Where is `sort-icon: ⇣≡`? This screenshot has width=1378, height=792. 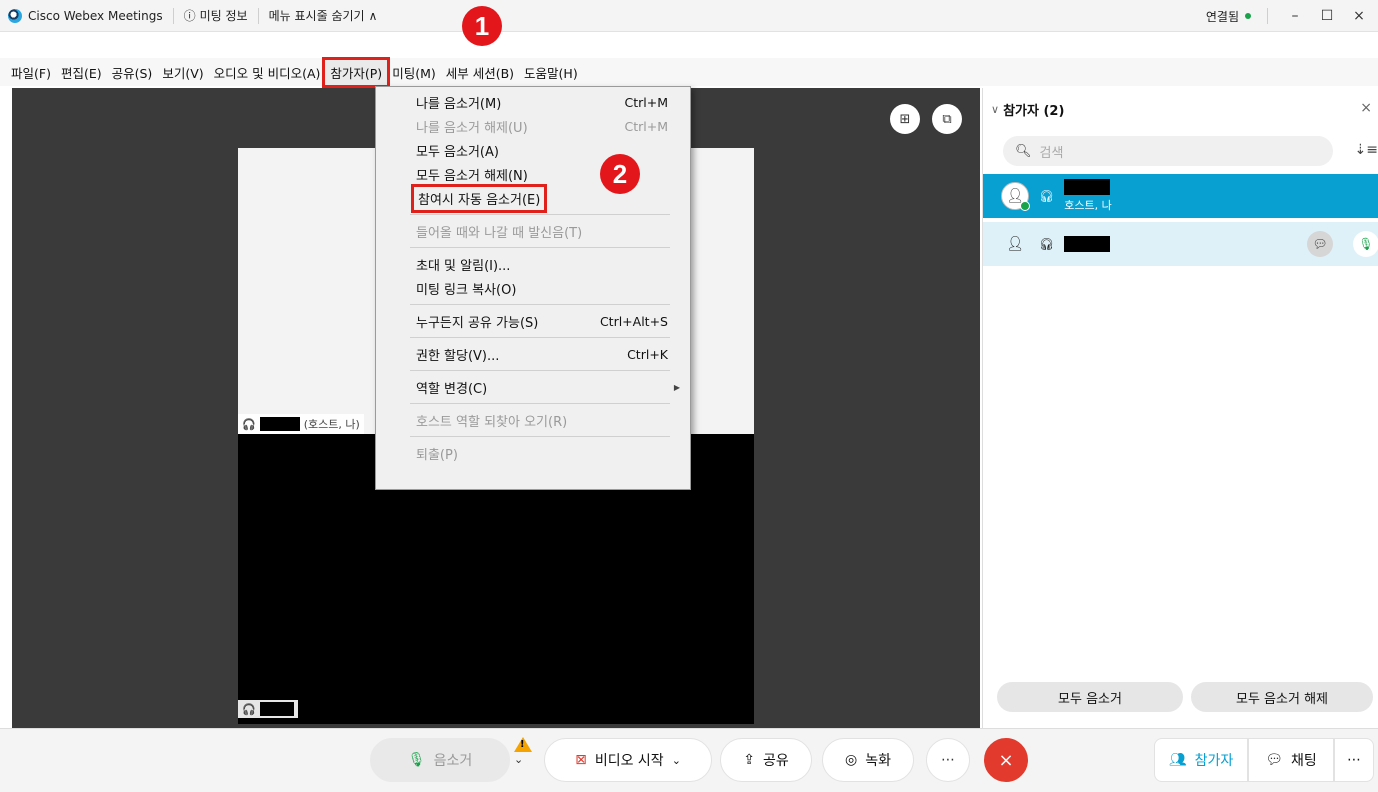 sort-icon: ⇣≡ is located at coordinates (1366, 150).